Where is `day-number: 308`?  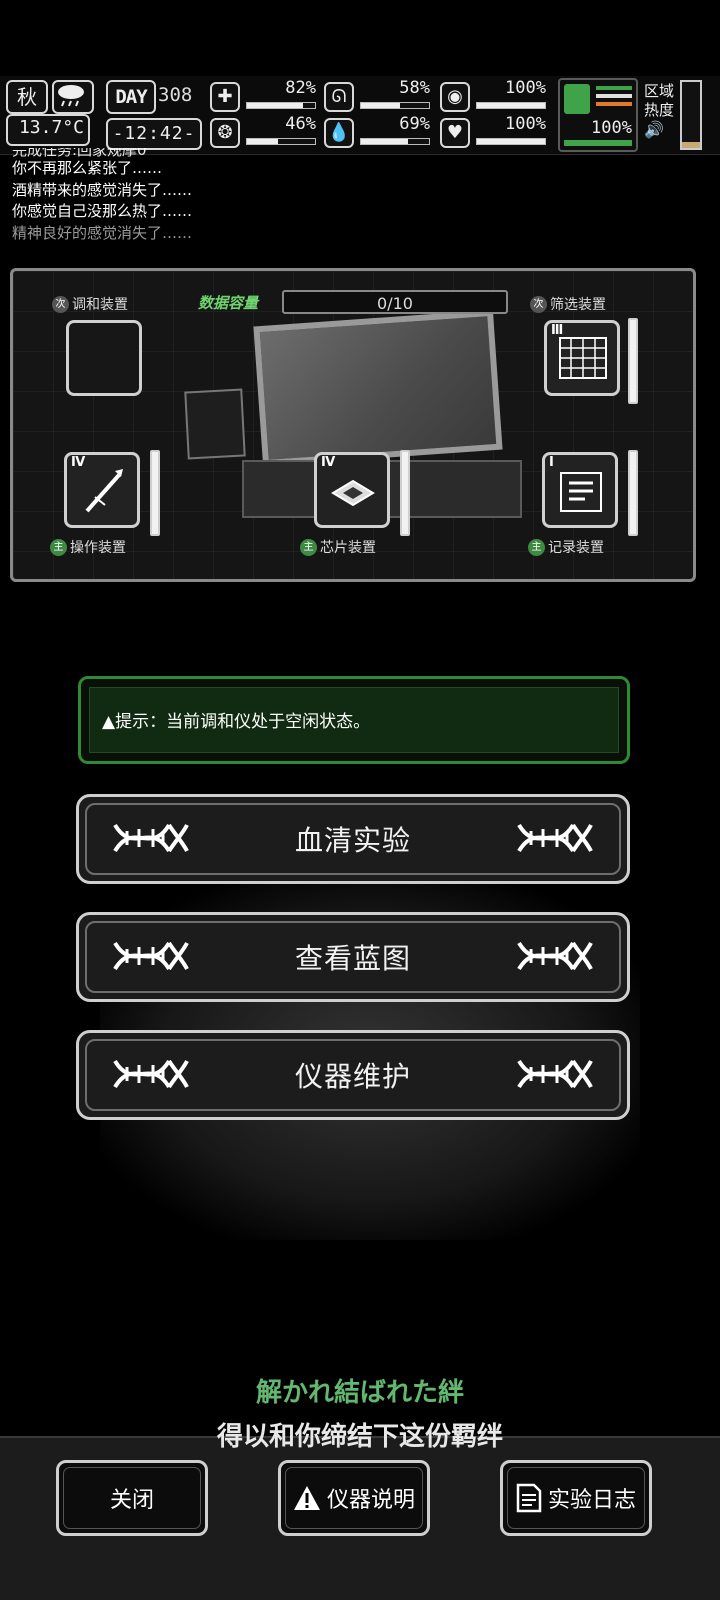 day-number: 308 is located at coordinates (175, 95).